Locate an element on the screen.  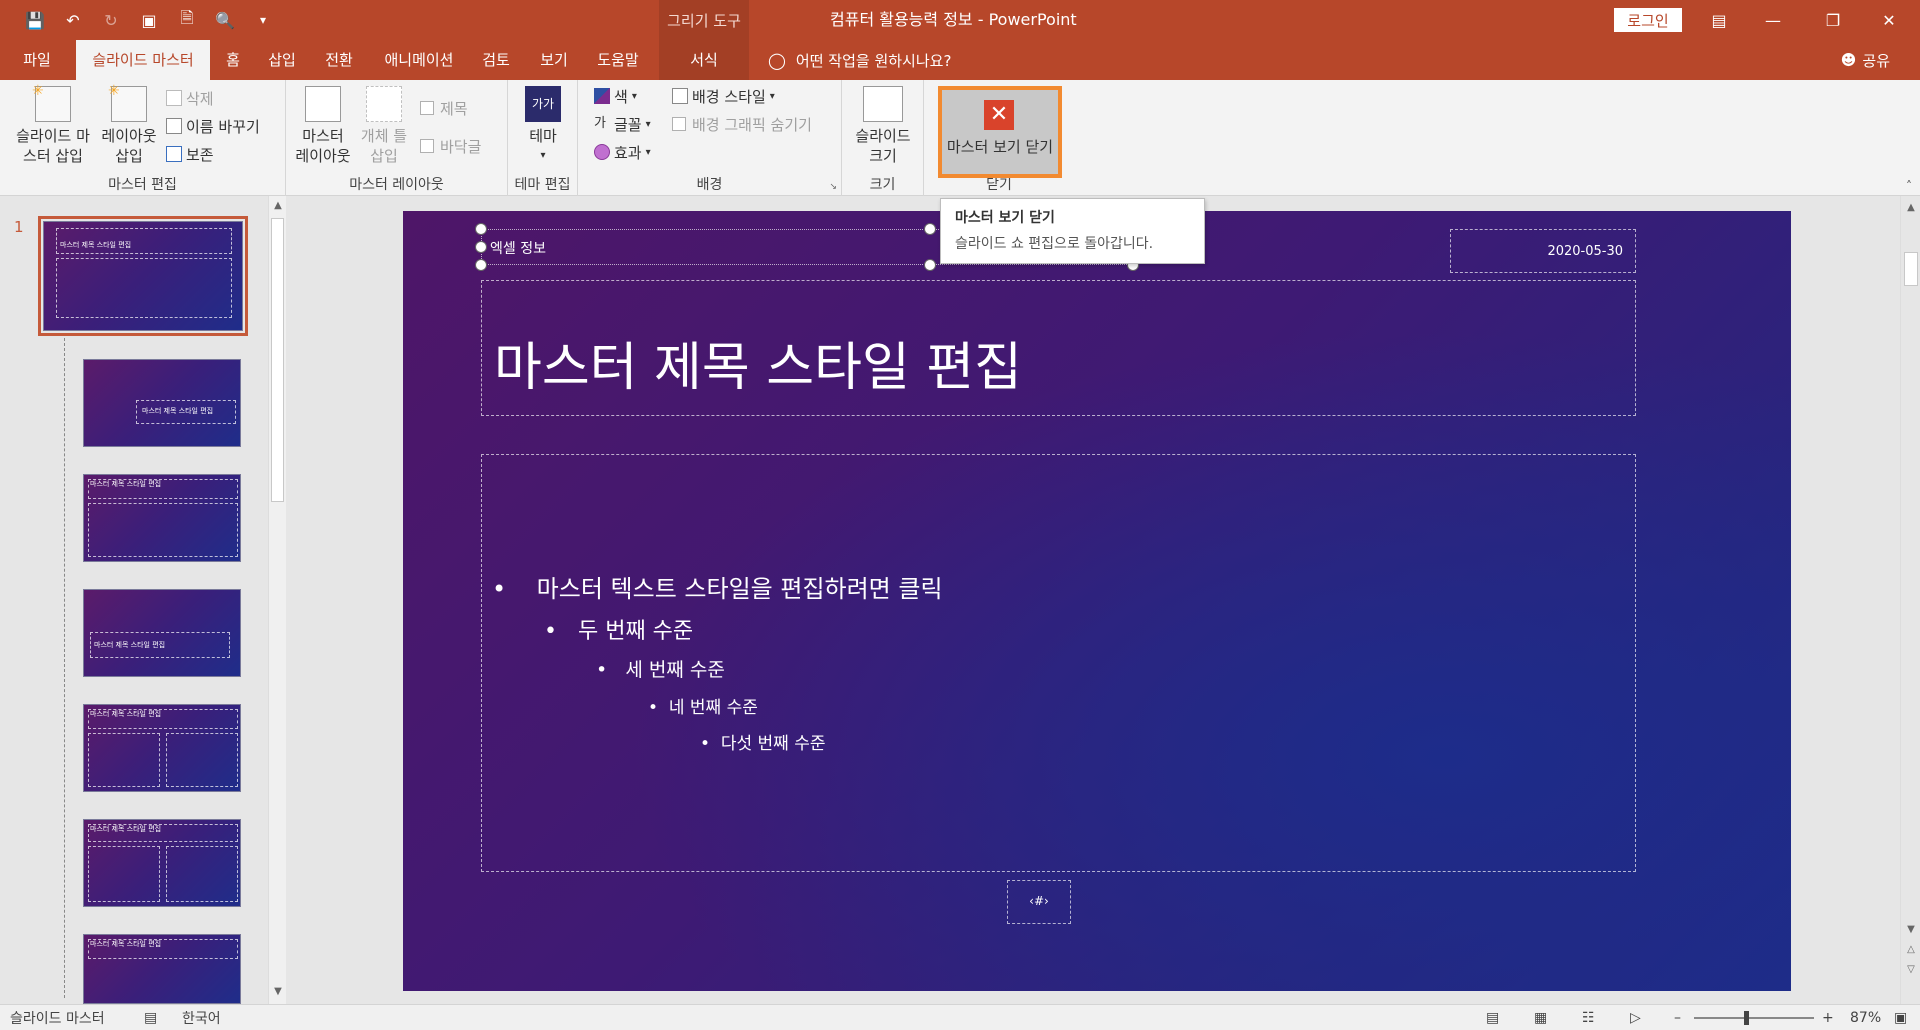
tab-help: 도움말 is located at coordinates (618, 60).